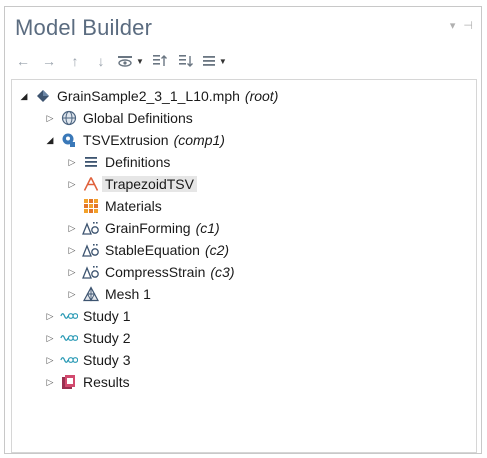 The width and height of the screenshot is (487, 458). I want to click on tree-label: Study 3, so click(107, 360).